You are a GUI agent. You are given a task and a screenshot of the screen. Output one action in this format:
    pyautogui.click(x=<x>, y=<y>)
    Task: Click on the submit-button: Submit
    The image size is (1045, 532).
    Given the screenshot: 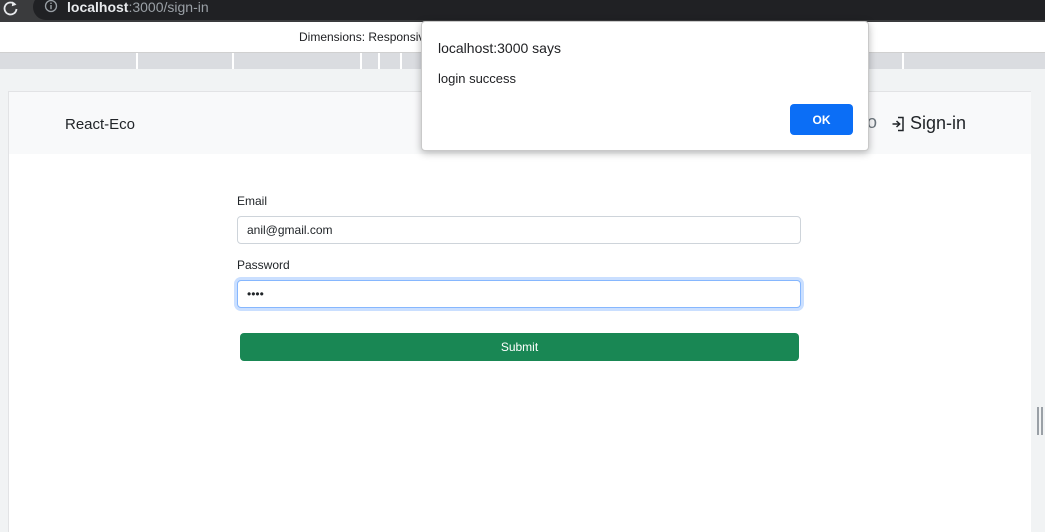 What is the action you would take?
    pyautogui.click(x=519, y=347)
    